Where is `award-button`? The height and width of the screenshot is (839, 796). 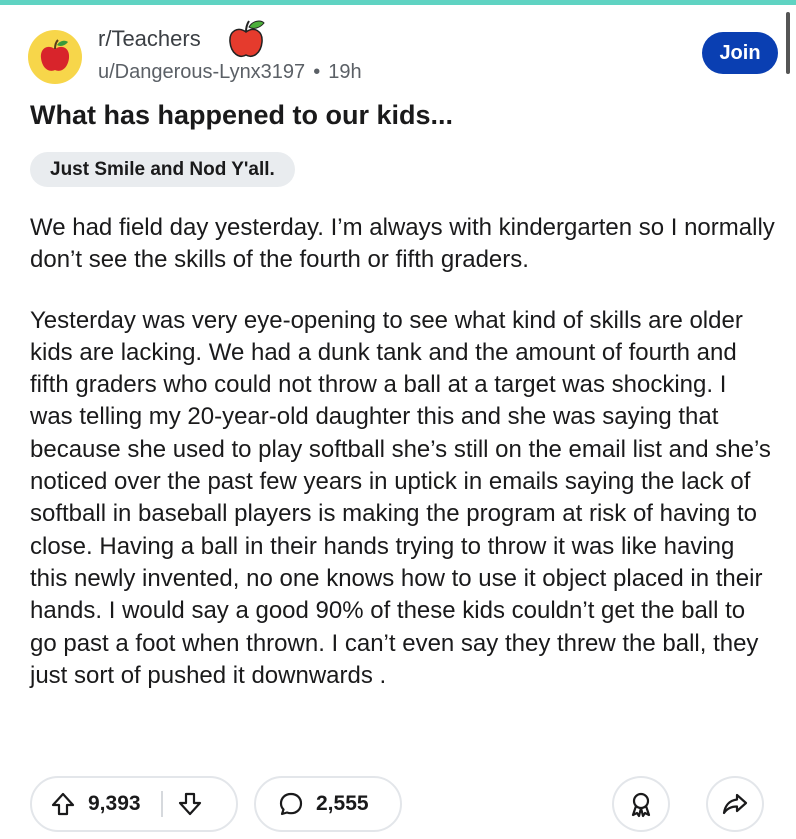 award-button is located at coordinates (641, 804).